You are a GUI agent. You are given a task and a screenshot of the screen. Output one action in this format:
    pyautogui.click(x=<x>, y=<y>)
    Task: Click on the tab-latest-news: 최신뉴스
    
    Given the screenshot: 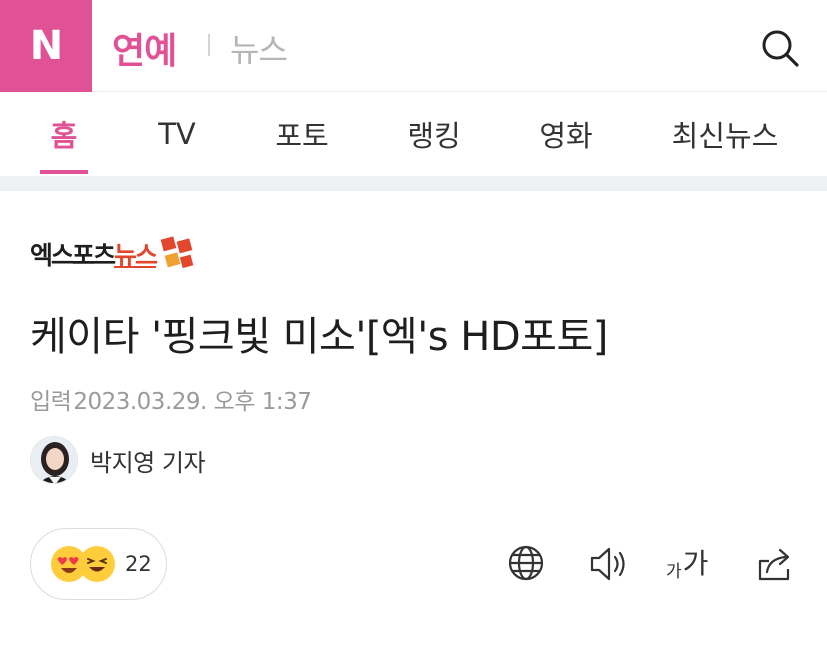 What is the action you would take?
    pyautogui.click(x=725, y=134)
    